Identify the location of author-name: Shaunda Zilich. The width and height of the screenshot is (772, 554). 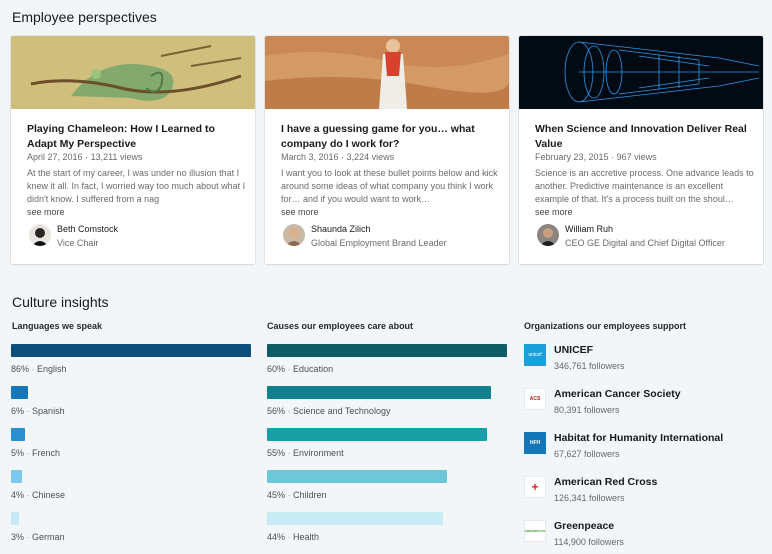
(341, 229).